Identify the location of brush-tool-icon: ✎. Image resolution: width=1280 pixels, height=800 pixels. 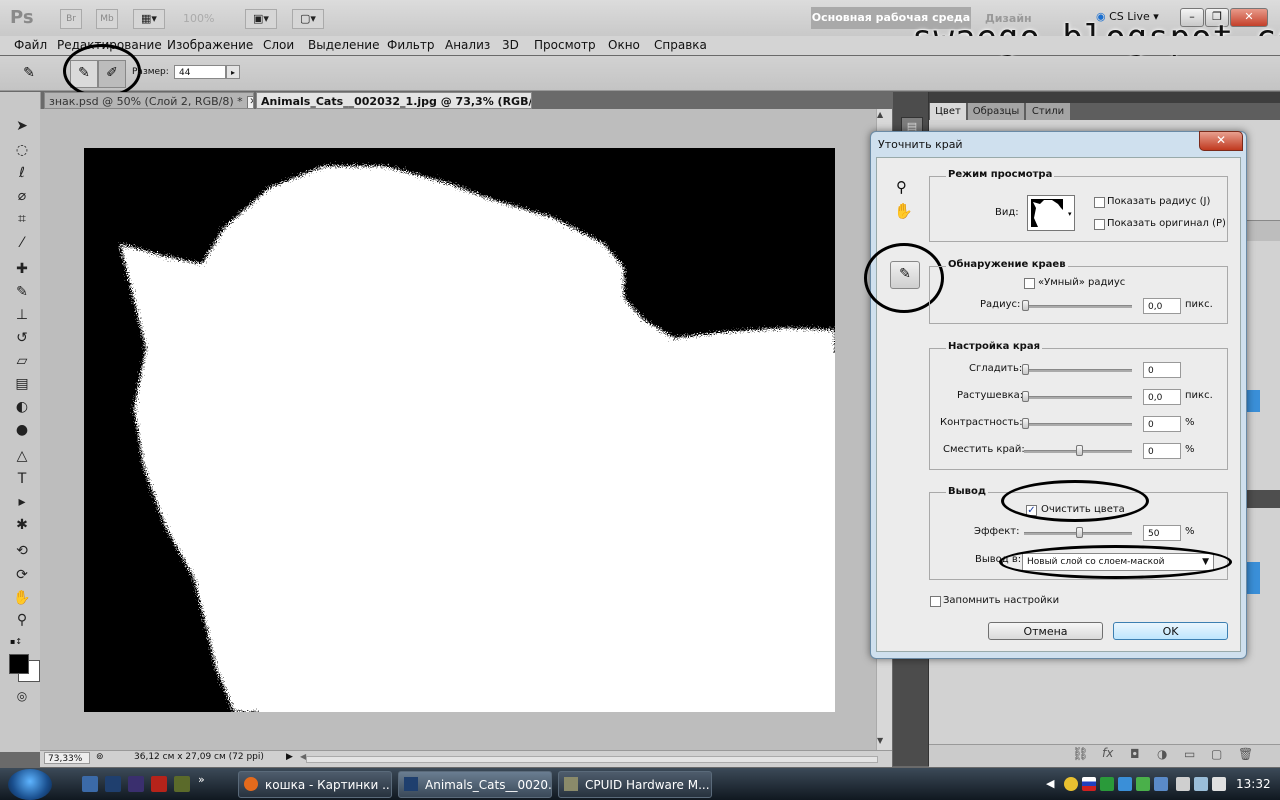
(22, 292).